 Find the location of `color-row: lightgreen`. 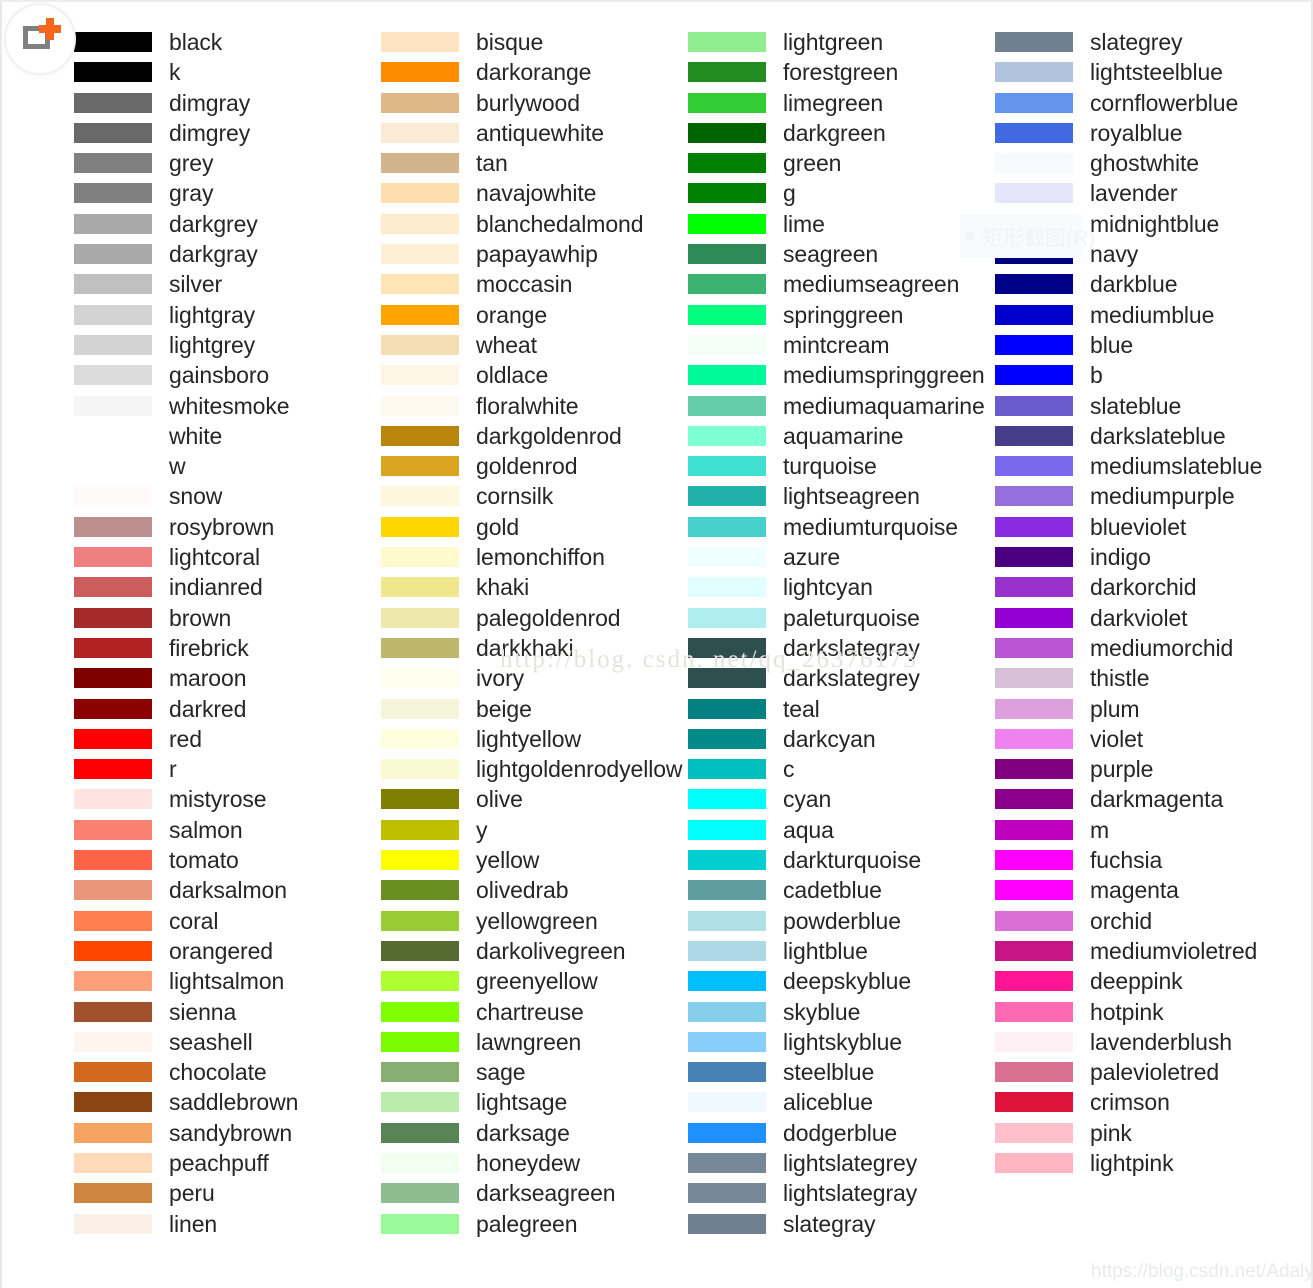

color-row: lightgreen is located at coordinates (841, 44).